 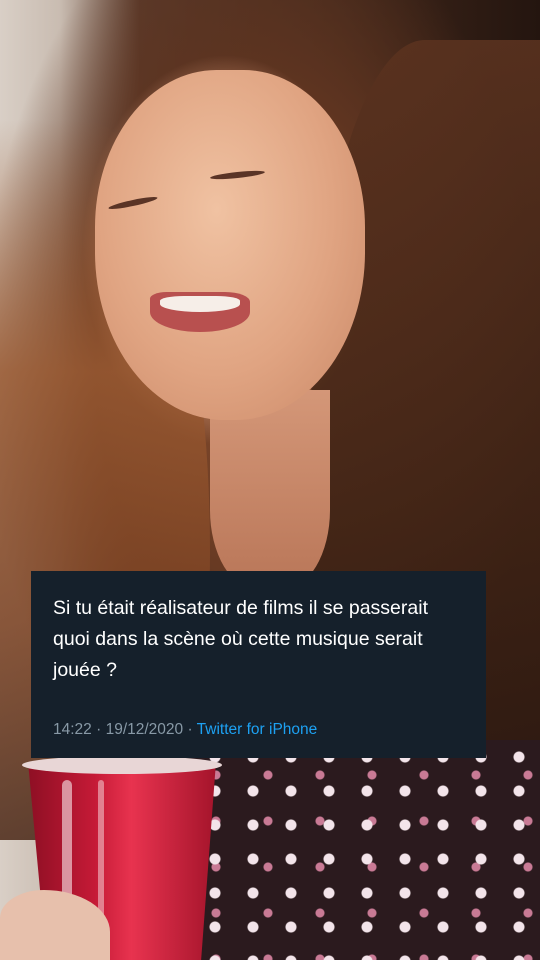 What do you see at coordinates (270, 490) in the screenshot?
I see `neck` at bounding box center [270, 490].